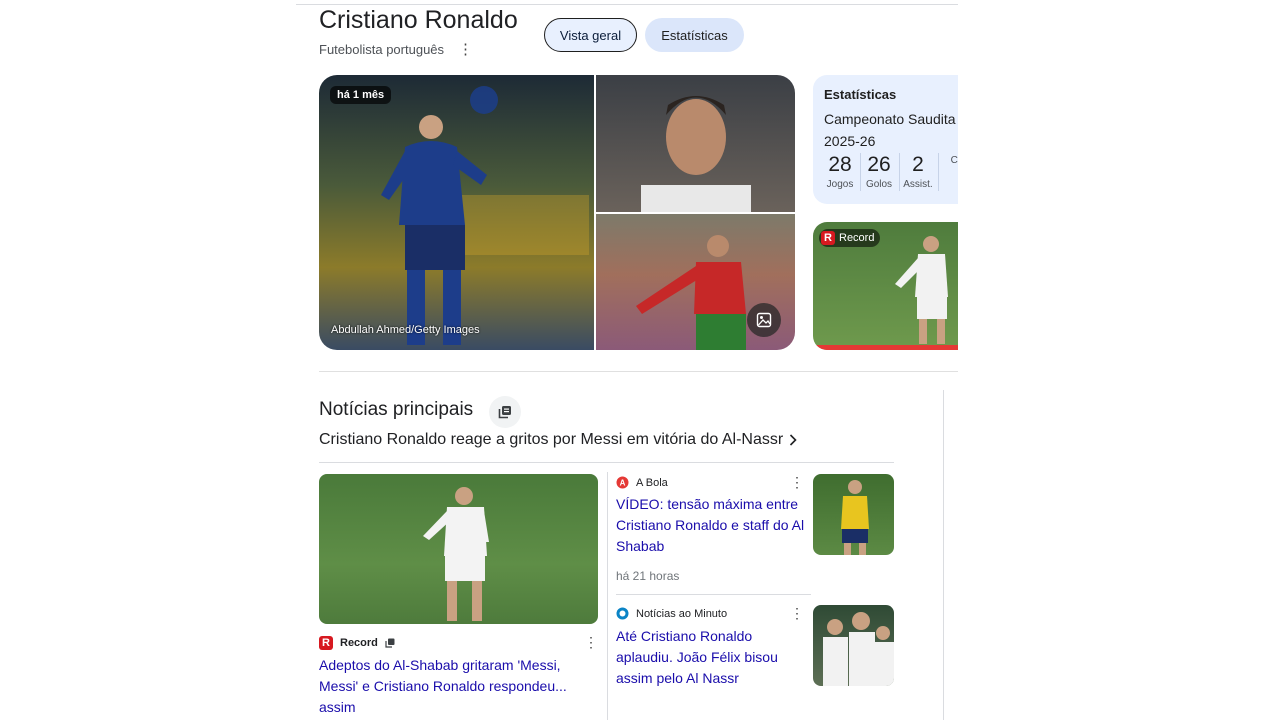 This screenshot has height=720, width=1280. Describe the element at coordinates (797, 482) in the screenshot. I see `side-story-1-more-icon: ⋮` at that location.